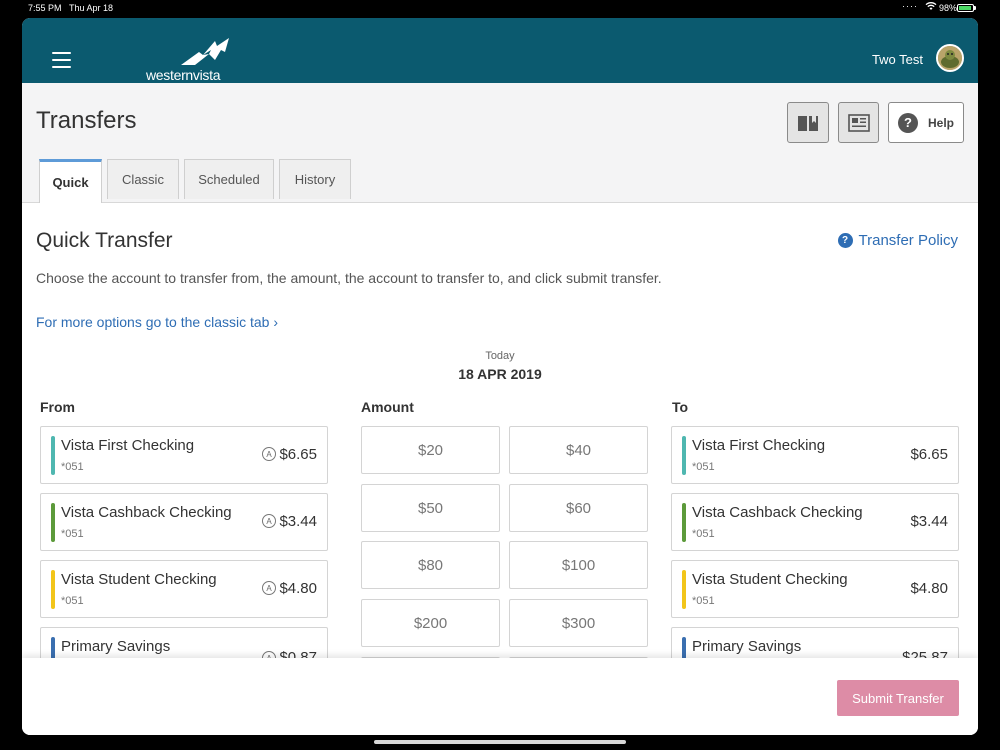 The width and height of the screenshot is (1000, 750). Describe the element at coordinates (205, 51) in the screenshot. I see `mountain-logo-icon` at that location.